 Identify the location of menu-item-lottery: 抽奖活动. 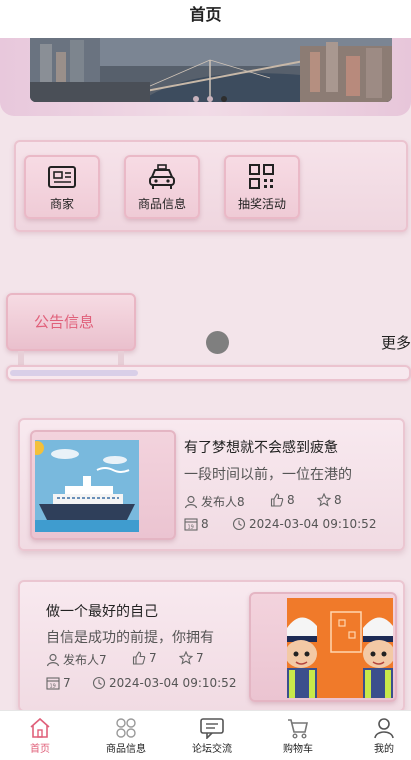
(262, 187).